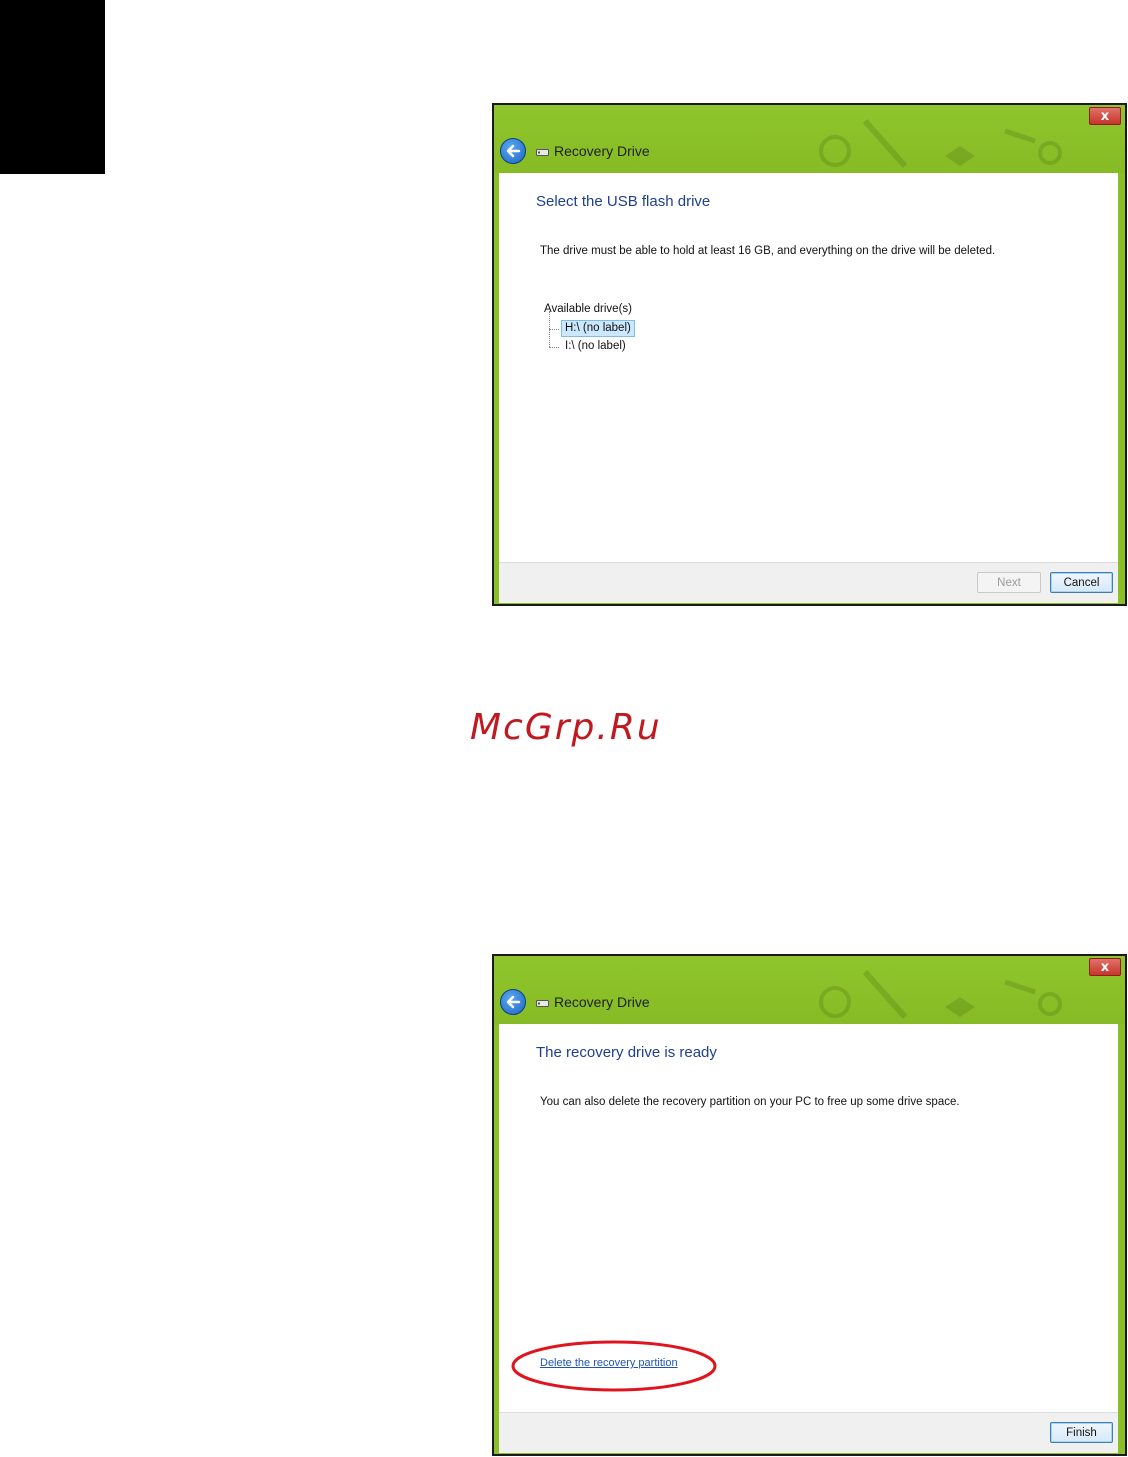 The width and height of the screenshot is (1128, 1457). I want to click on wizard-footer: Finish, so click(808, 1432).